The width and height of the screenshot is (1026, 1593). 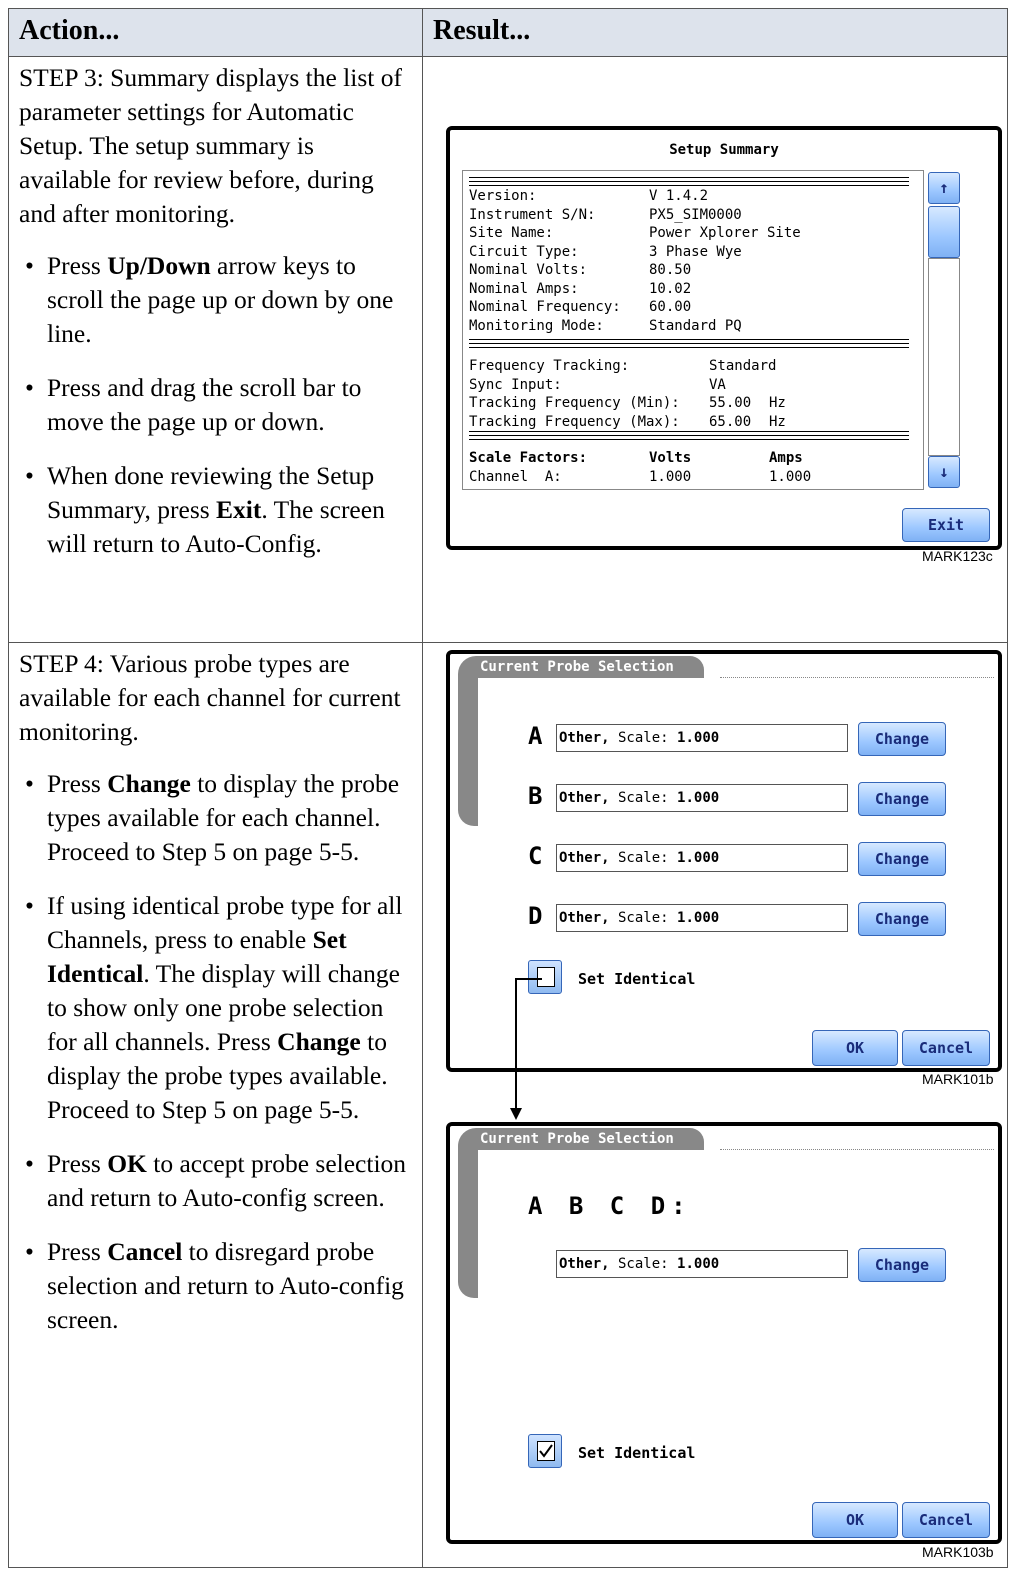 What do you see at coordinates (605, 325) in the screenshot?
I see `summary-row: Monitoring Mode: Standard PQ` at bounding box center [605, 325].